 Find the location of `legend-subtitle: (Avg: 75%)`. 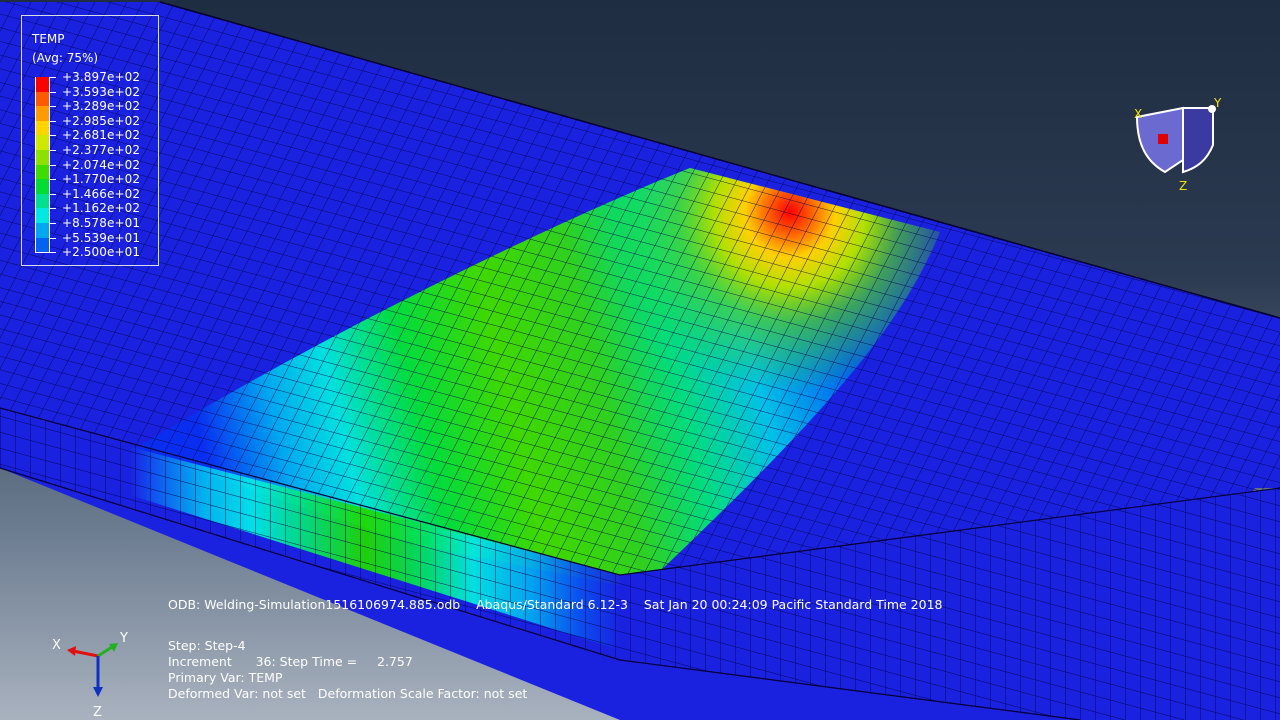

legend-subtitle: (Avg: 75%) is located at coordinates (65, 58).